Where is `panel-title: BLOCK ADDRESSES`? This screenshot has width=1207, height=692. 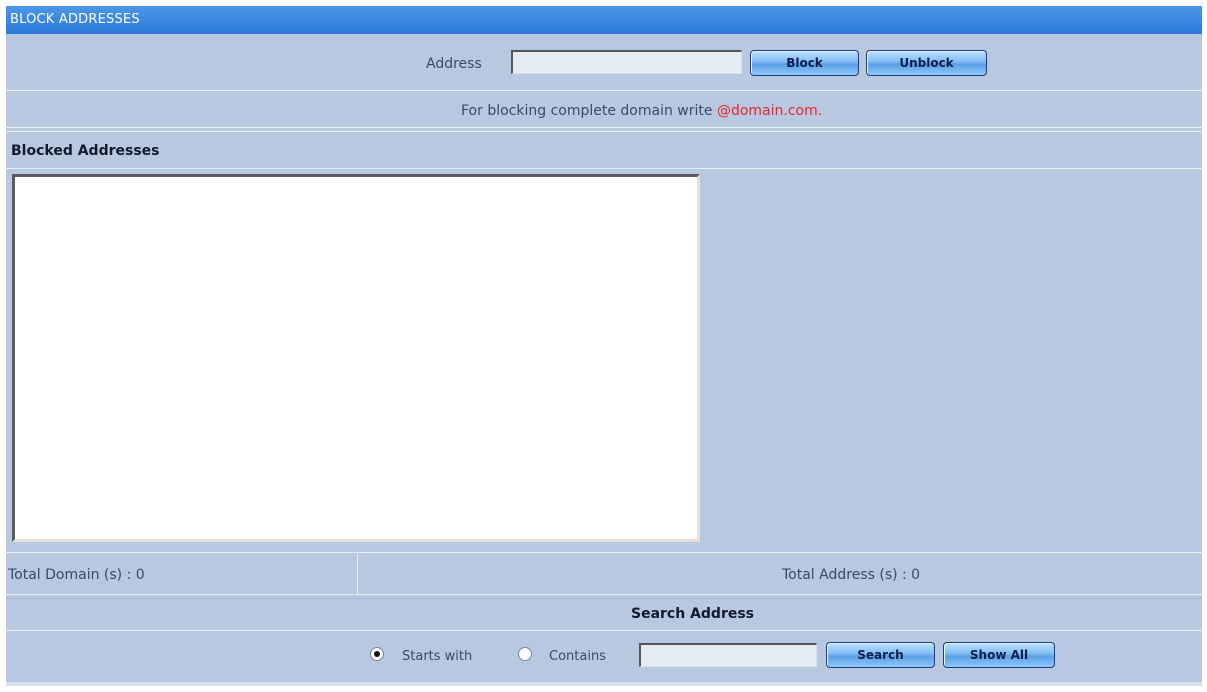 panel-title: BLOCK ADDRESSES is located at coordinates (604, 20).